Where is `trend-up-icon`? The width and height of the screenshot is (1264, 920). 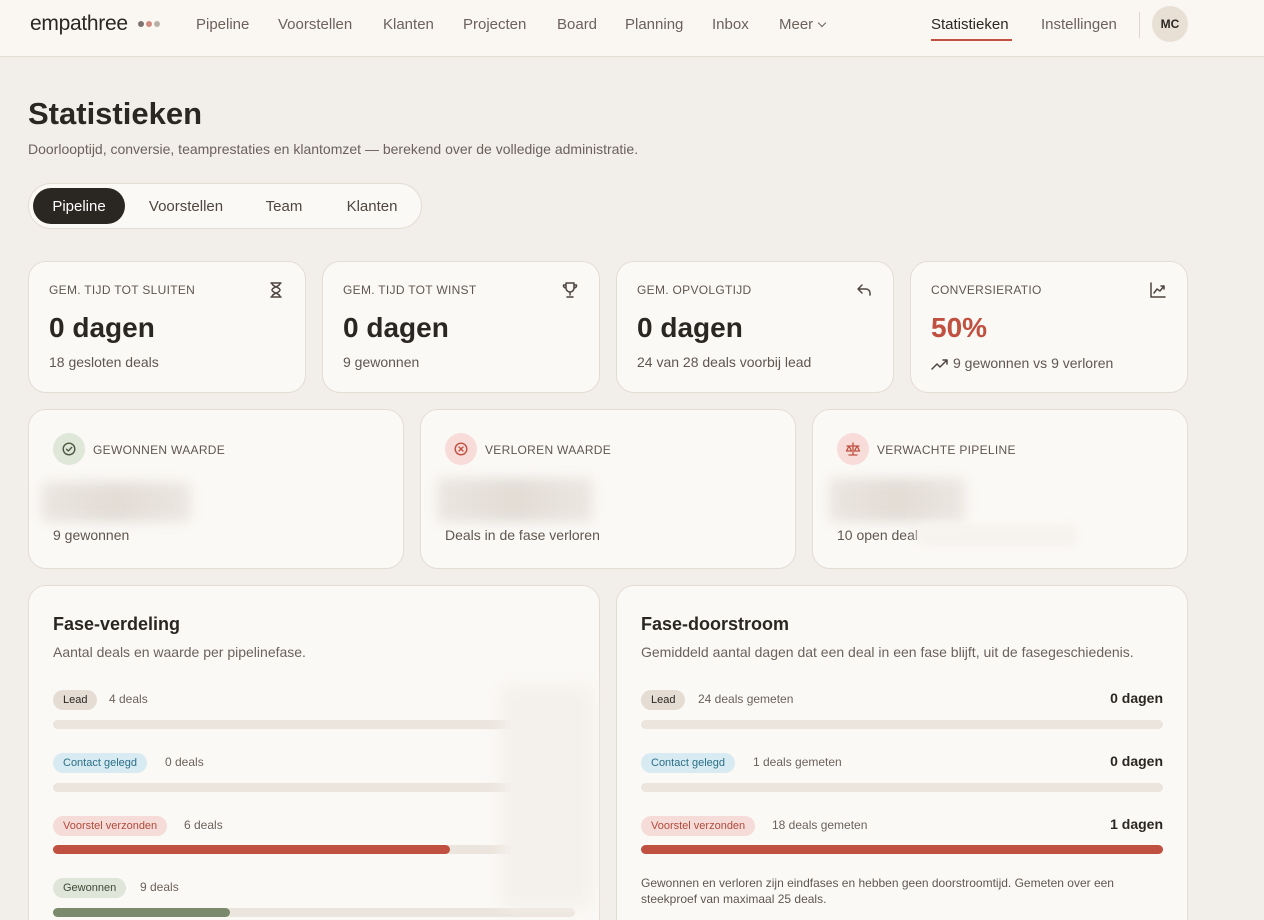 trend-up-icon is located at coordinates (939, 364).